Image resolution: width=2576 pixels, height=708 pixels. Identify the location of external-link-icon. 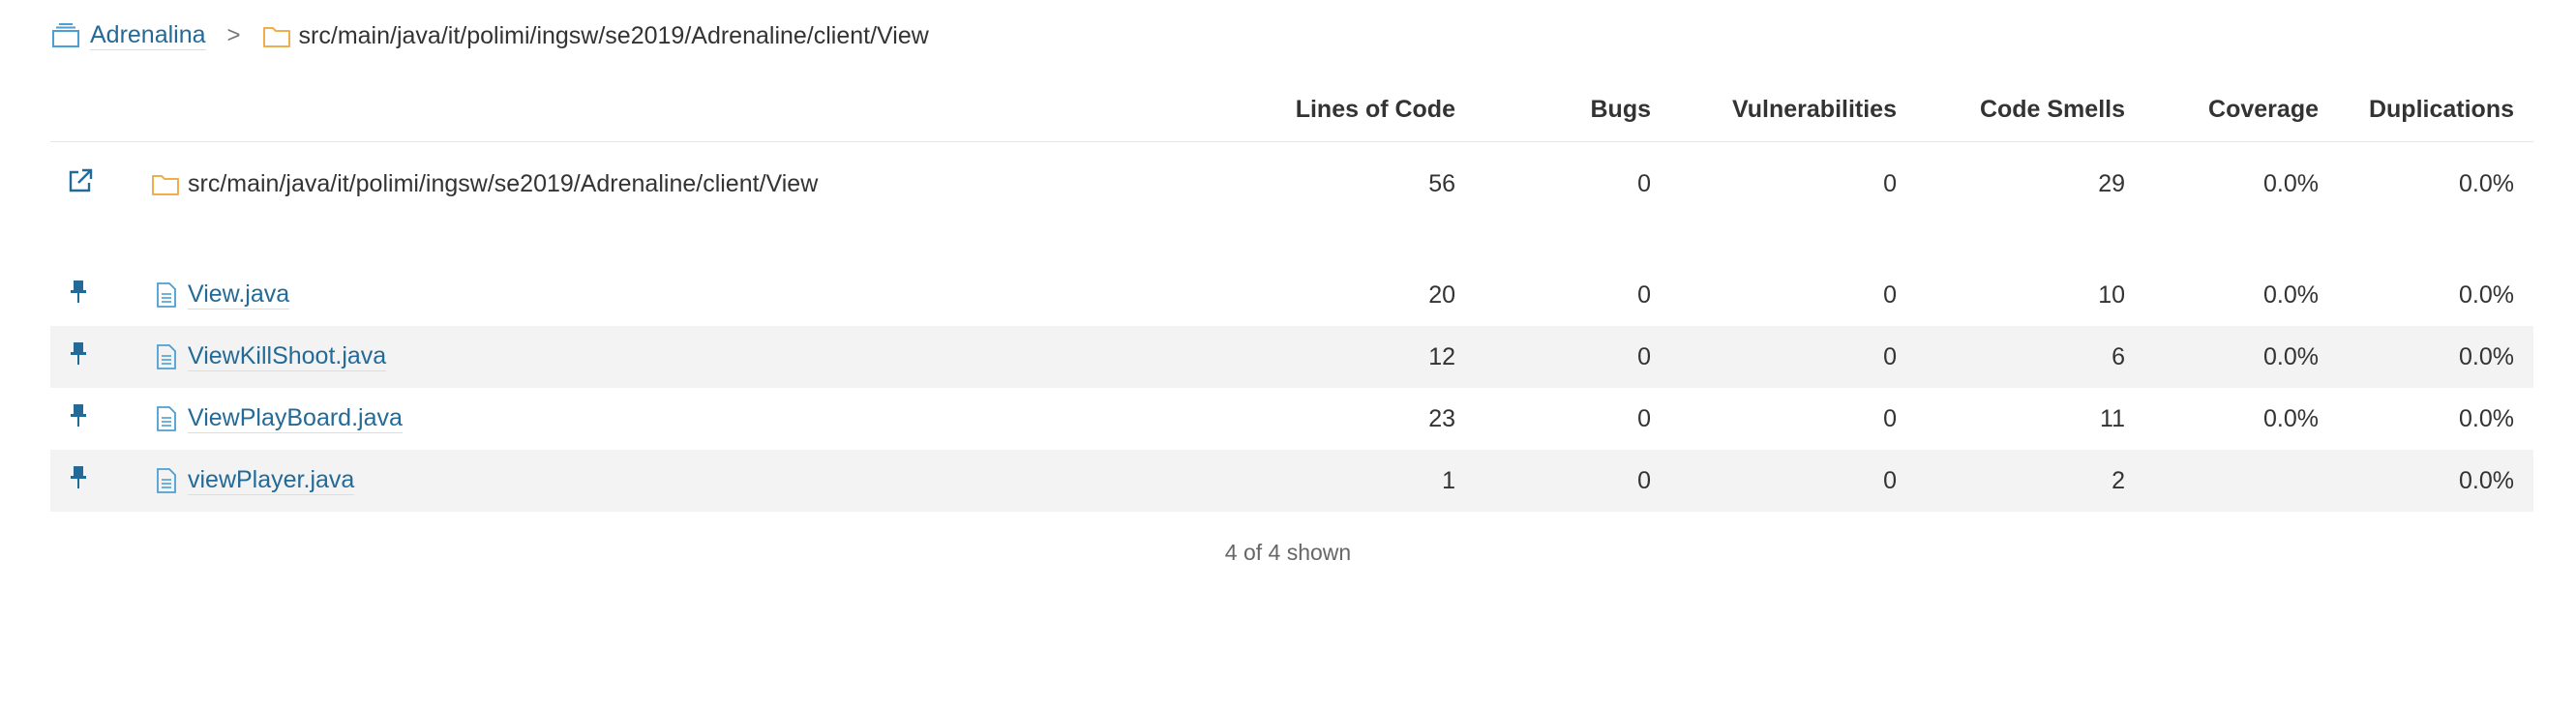
(80, 180).